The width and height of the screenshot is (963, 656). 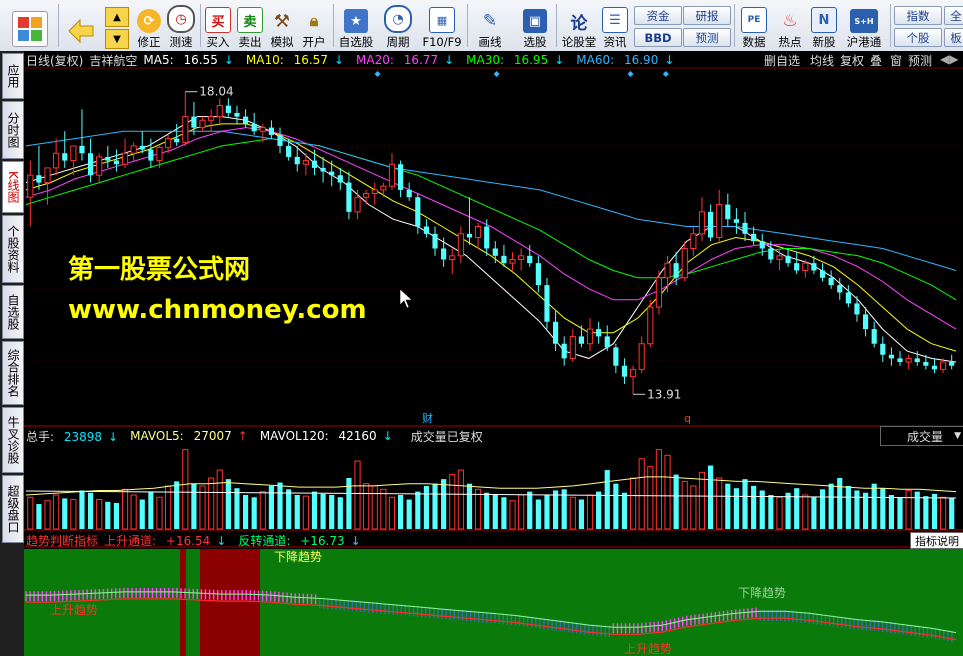 I want to click on draw-line-button: ✎ 画线, so click(x=490, y=25).